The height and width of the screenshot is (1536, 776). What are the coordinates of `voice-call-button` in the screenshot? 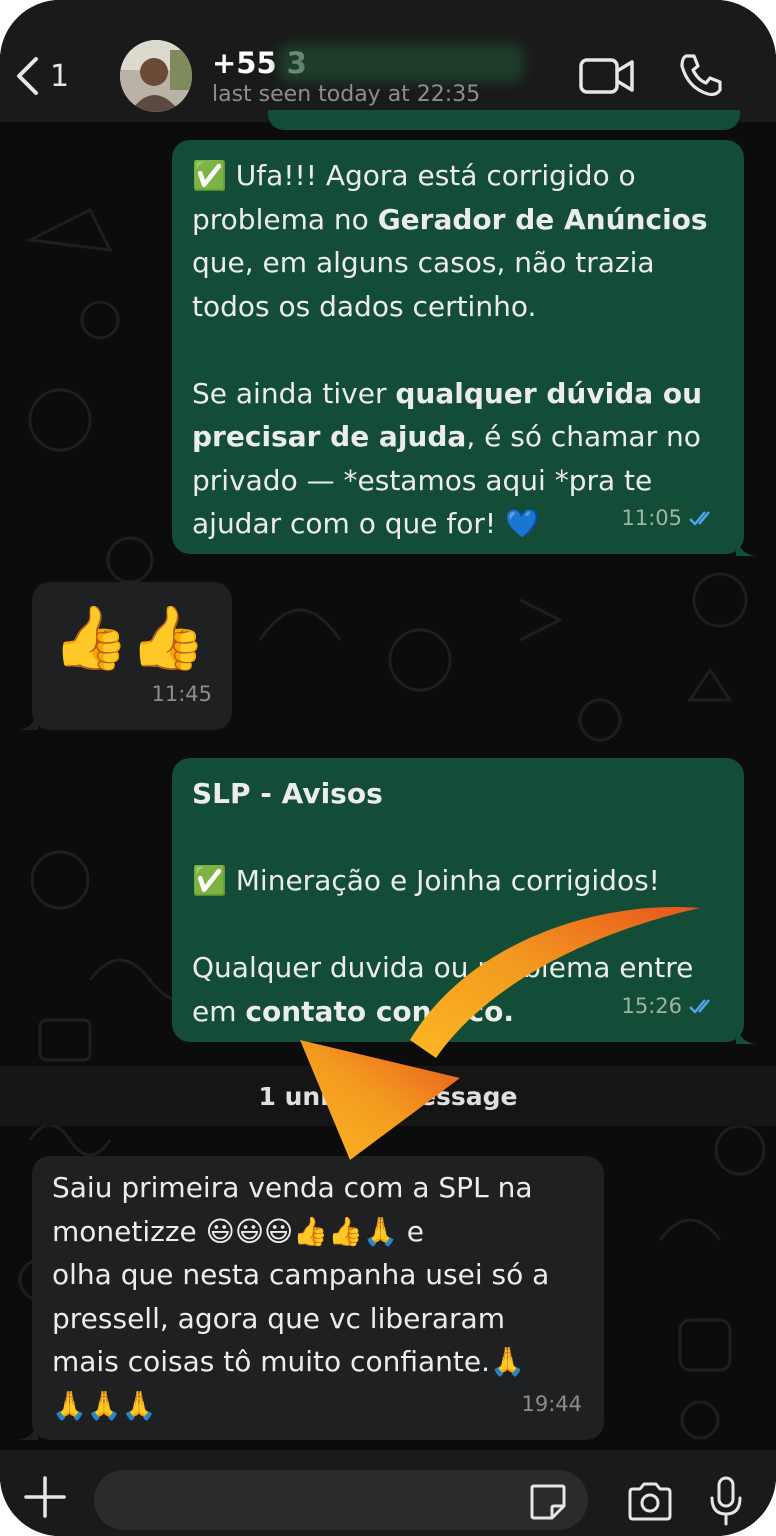 It's located at (701, 75).